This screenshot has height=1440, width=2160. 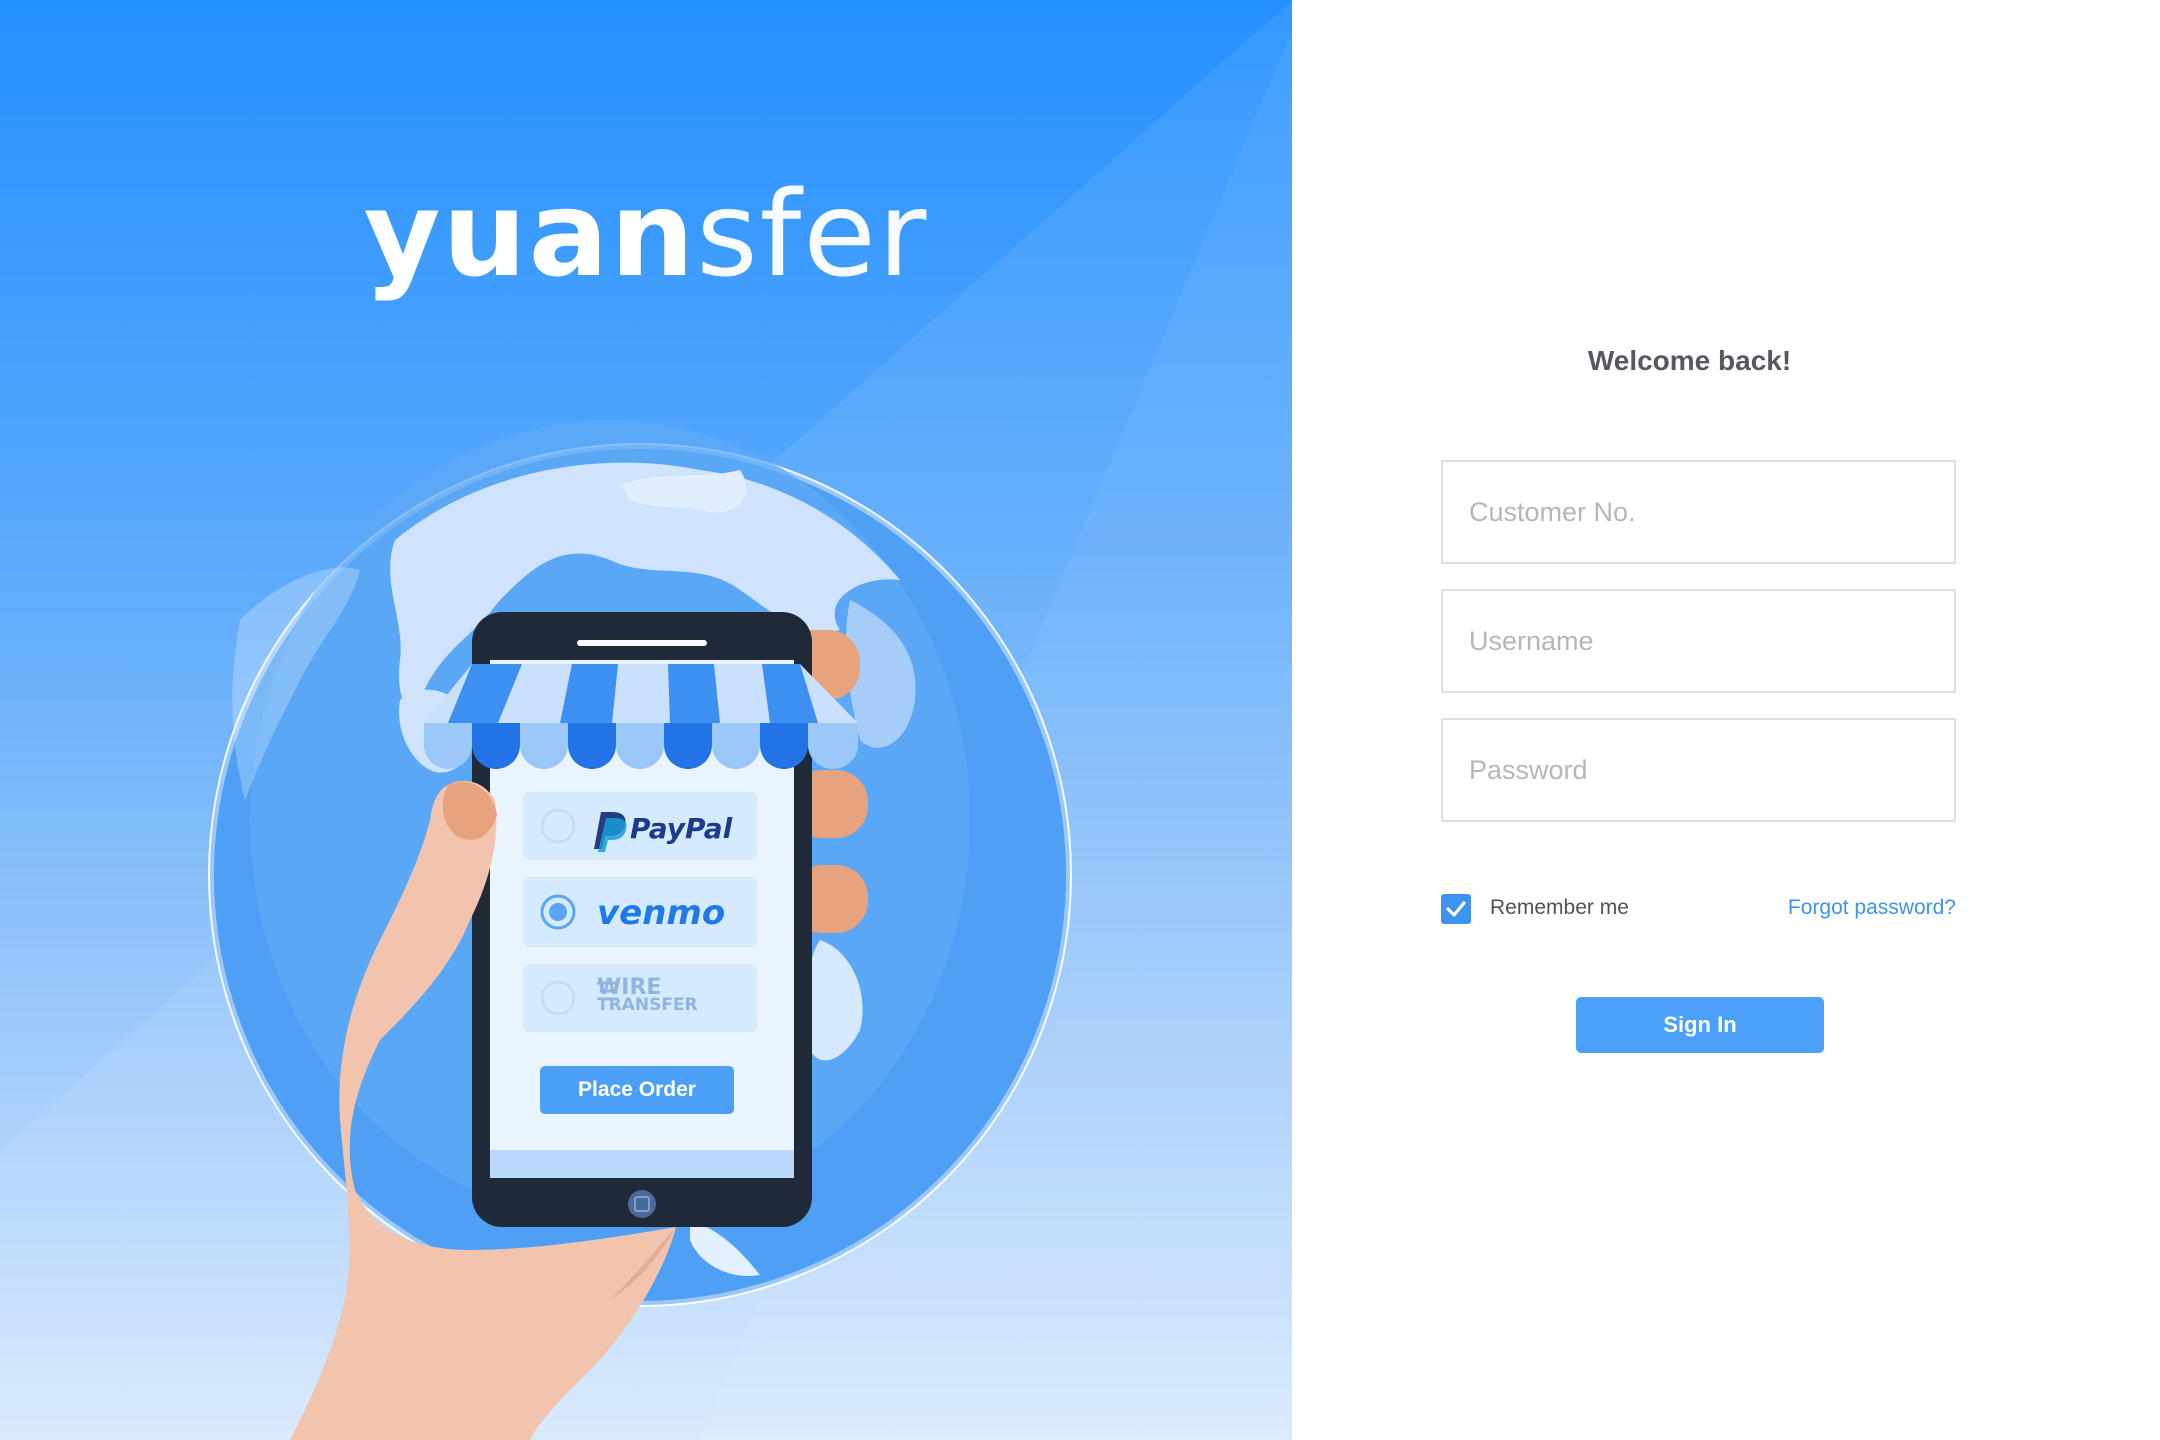 I want to click on welcome-heading: Welcome back!, so click(x=1689, y=360).